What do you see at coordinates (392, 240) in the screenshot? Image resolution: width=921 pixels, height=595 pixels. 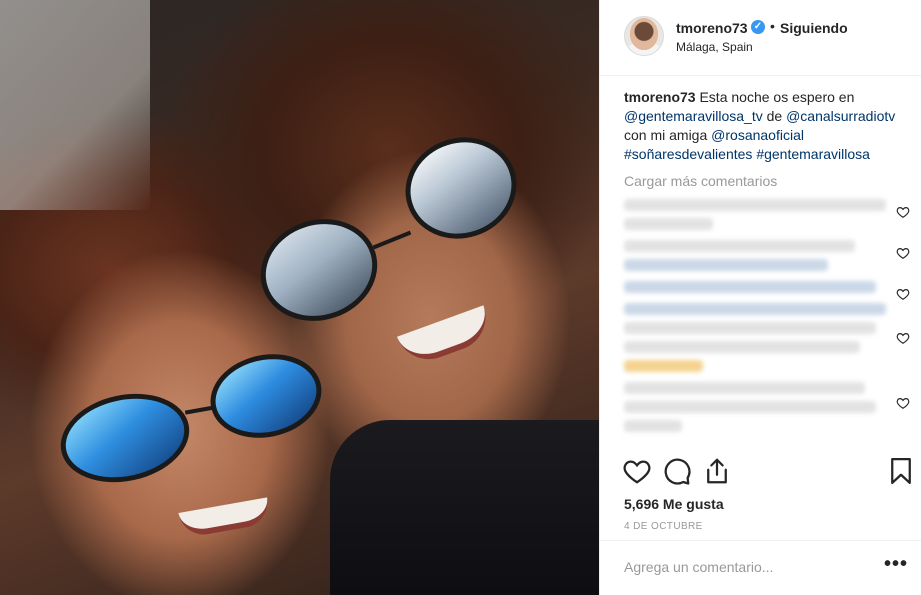 I see `sunglasses-bridge-top` at bounding box center [392, 240].